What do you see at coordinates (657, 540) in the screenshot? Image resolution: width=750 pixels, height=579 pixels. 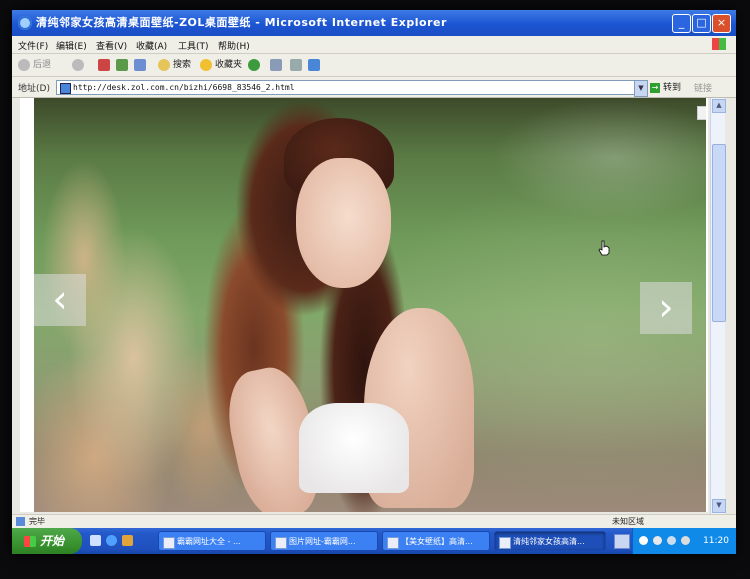 I see `antivirus-icon` at bounding box center [657, 540].